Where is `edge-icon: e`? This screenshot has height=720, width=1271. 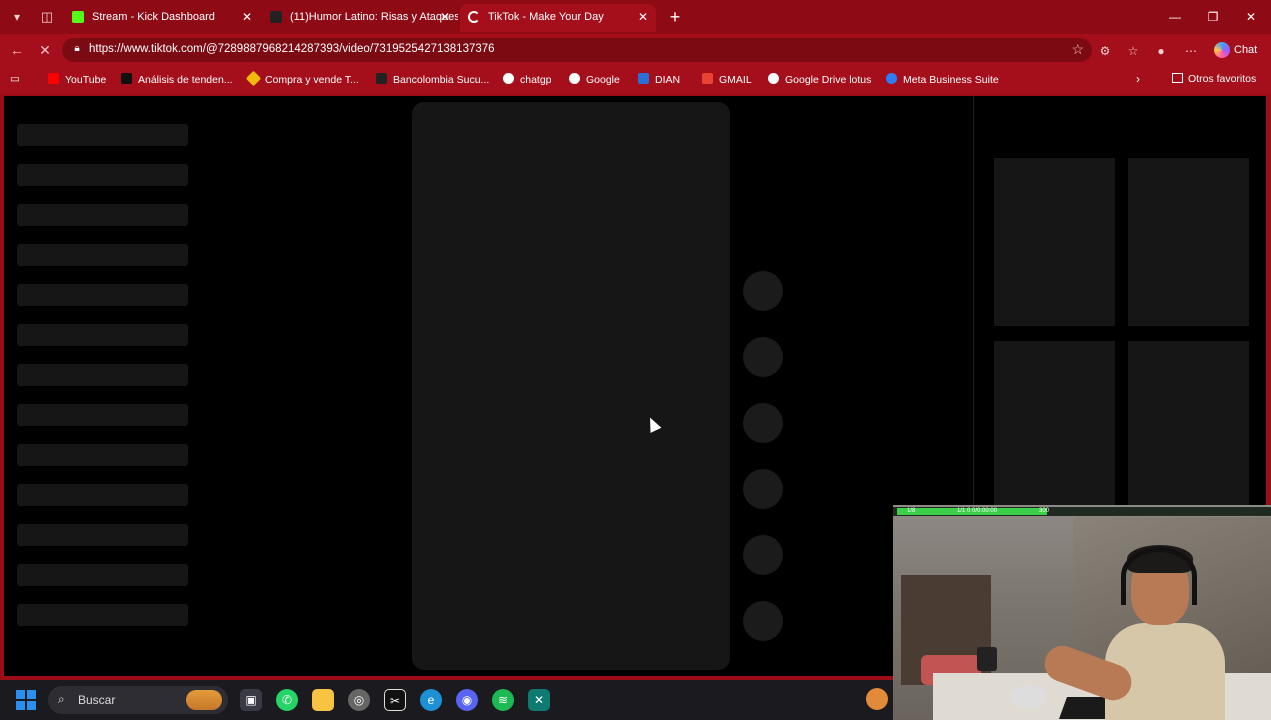 edge-icon: e is located at coordinates (431, 700).